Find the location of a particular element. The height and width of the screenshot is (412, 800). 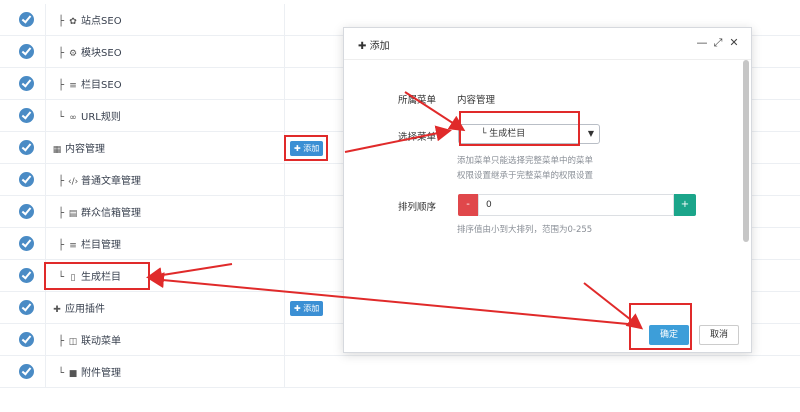

tree-row-label: ├ ✿ 站点SEO is located at coordinates (90, 19).